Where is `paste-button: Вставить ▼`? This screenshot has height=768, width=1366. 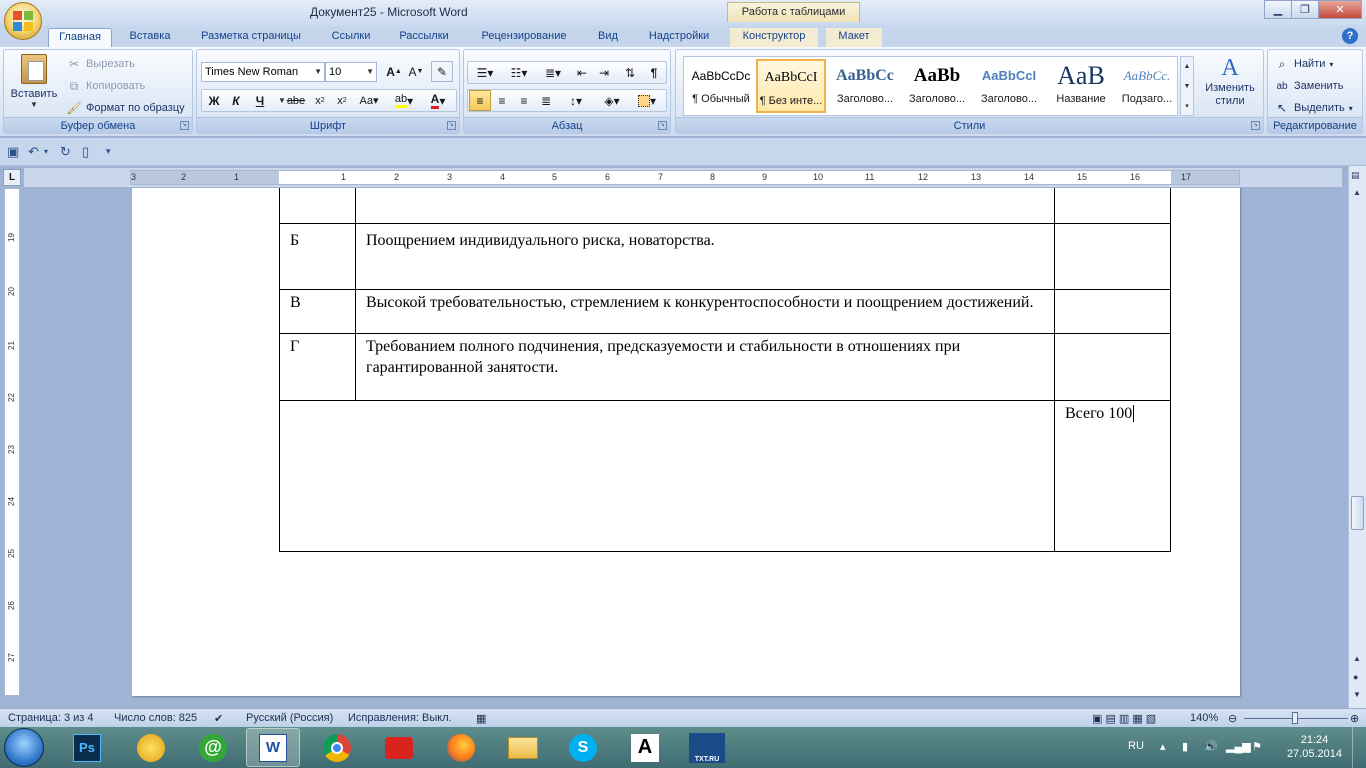 paste-button: Вставить ▼ is located at coordinates (34, 84).